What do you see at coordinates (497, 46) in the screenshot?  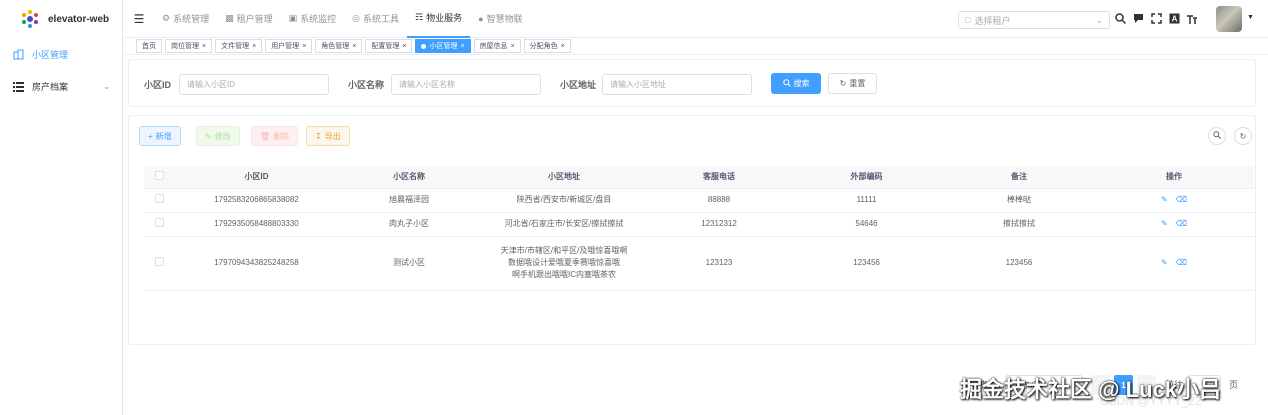 I see `tag-house: 房屋信息 ×` at bounding box center [497, 46].